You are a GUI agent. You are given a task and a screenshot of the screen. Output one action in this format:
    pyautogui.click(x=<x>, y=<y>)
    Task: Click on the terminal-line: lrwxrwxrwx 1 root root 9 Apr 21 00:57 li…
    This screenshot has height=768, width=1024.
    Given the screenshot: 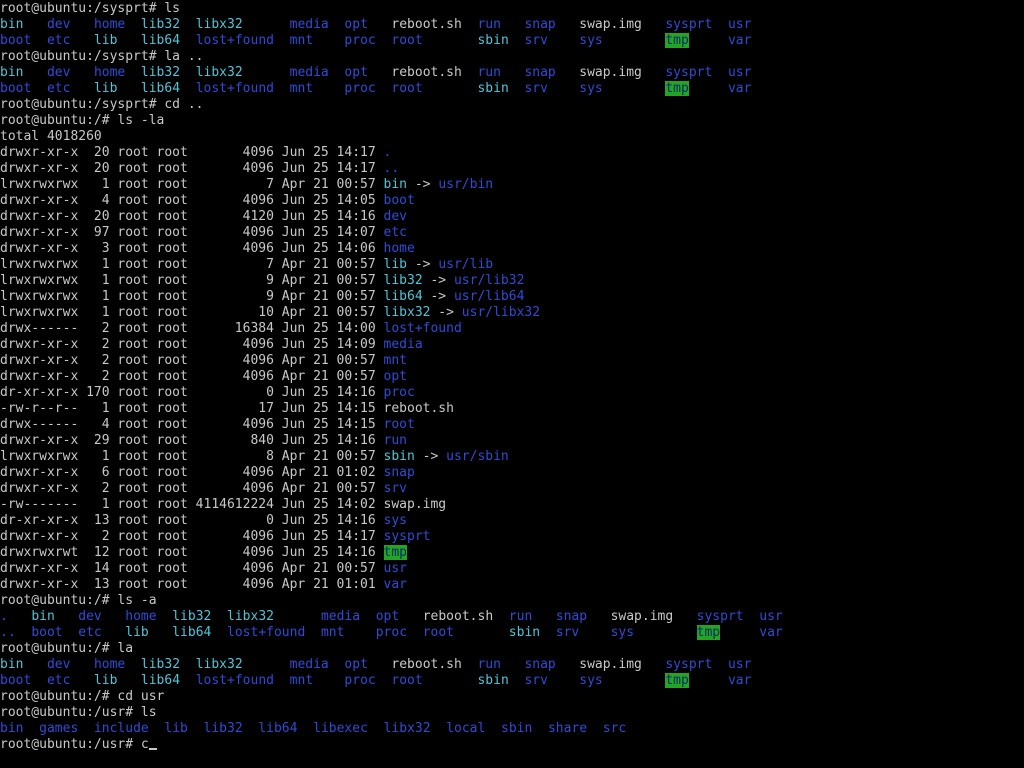 What is the action you would take?
    pyautogui.click(x=512, y=281)
    